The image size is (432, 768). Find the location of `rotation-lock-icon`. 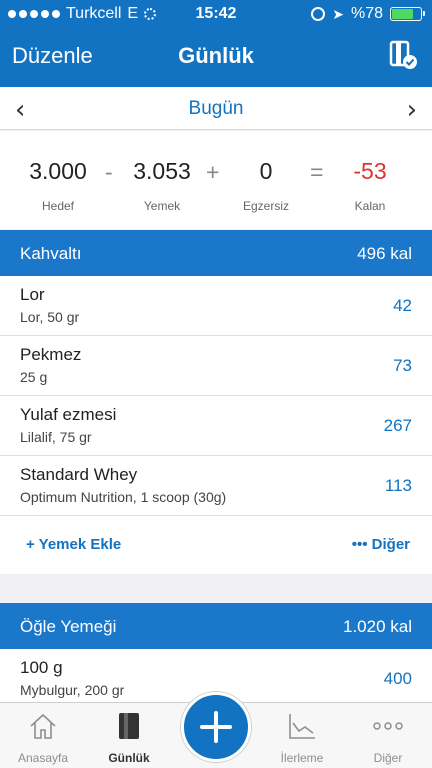

rotation-lock-icon is located at coordinates (318, 14).